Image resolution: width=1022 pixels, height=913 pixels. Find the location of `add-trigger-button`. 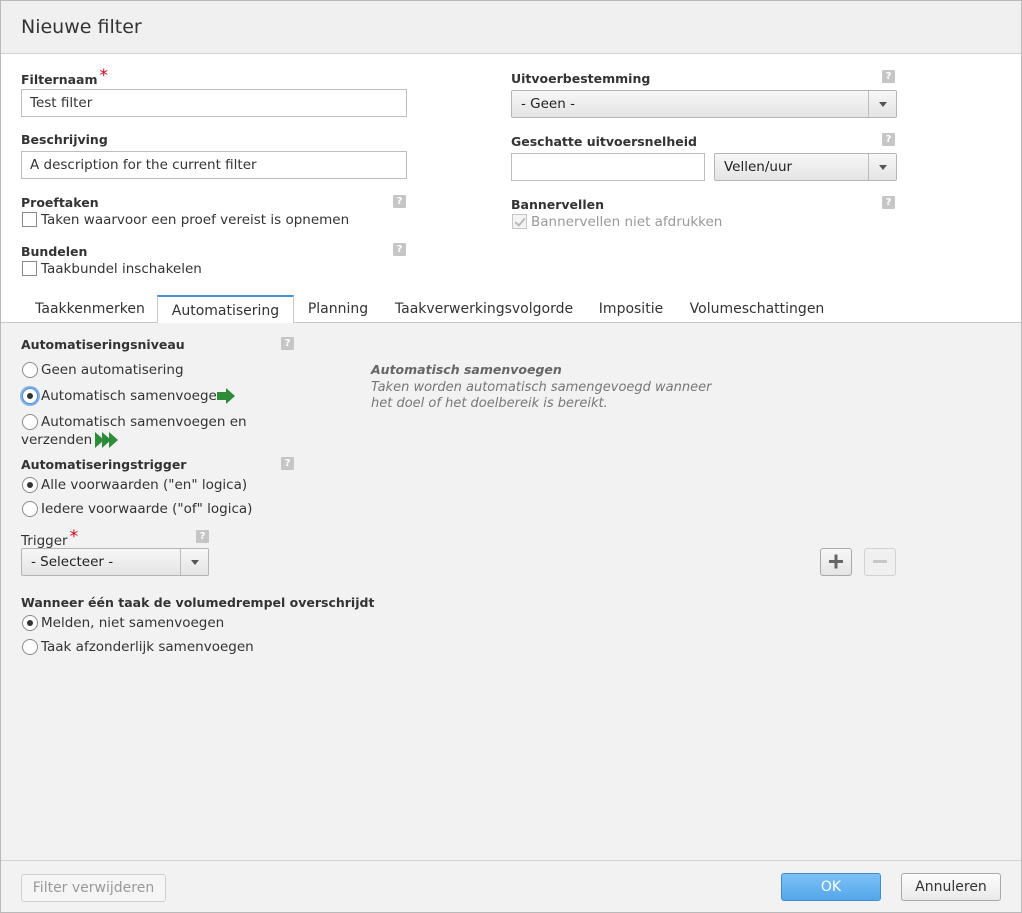

add-trigger-button is located at coordinates (836, 562).